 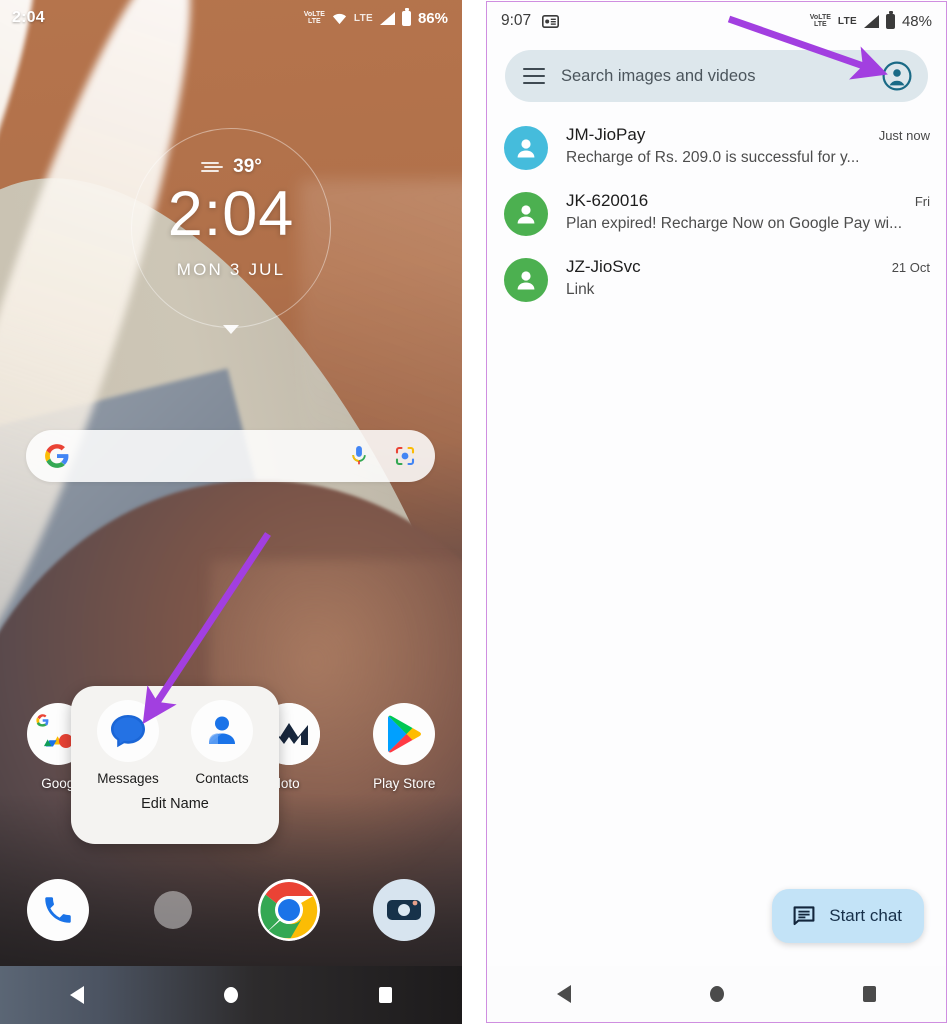 I want to click on account-circle-icon, so click(x=897, y=76).